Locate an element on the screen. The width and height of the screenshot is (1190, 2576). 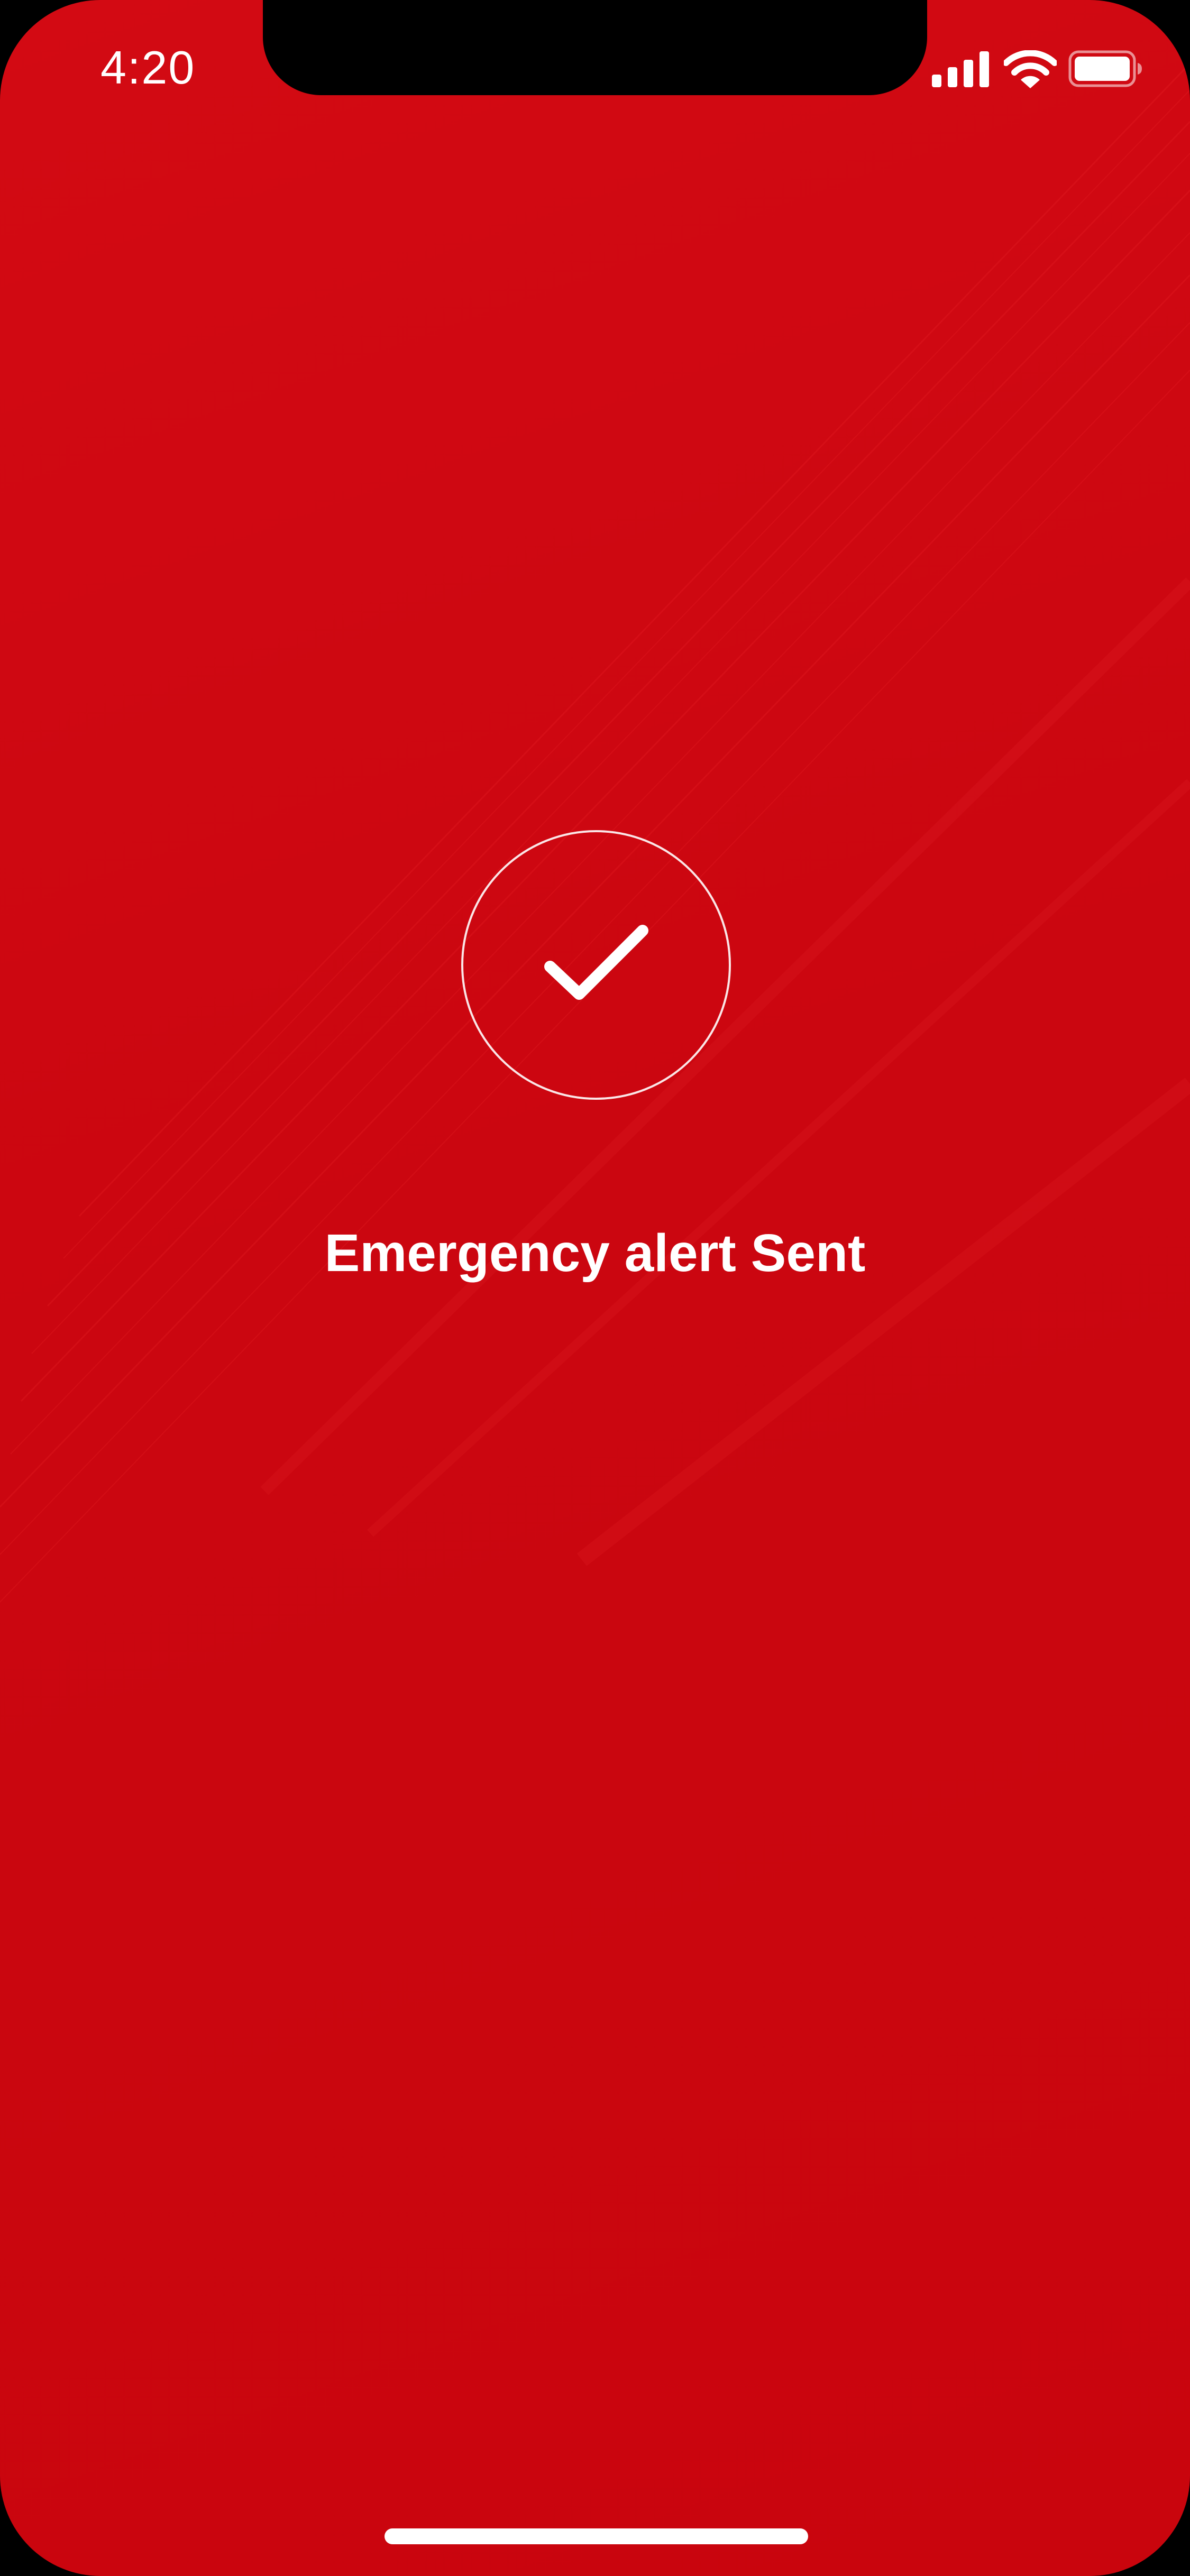
home-indicator is located at coordinates (596, 2536).